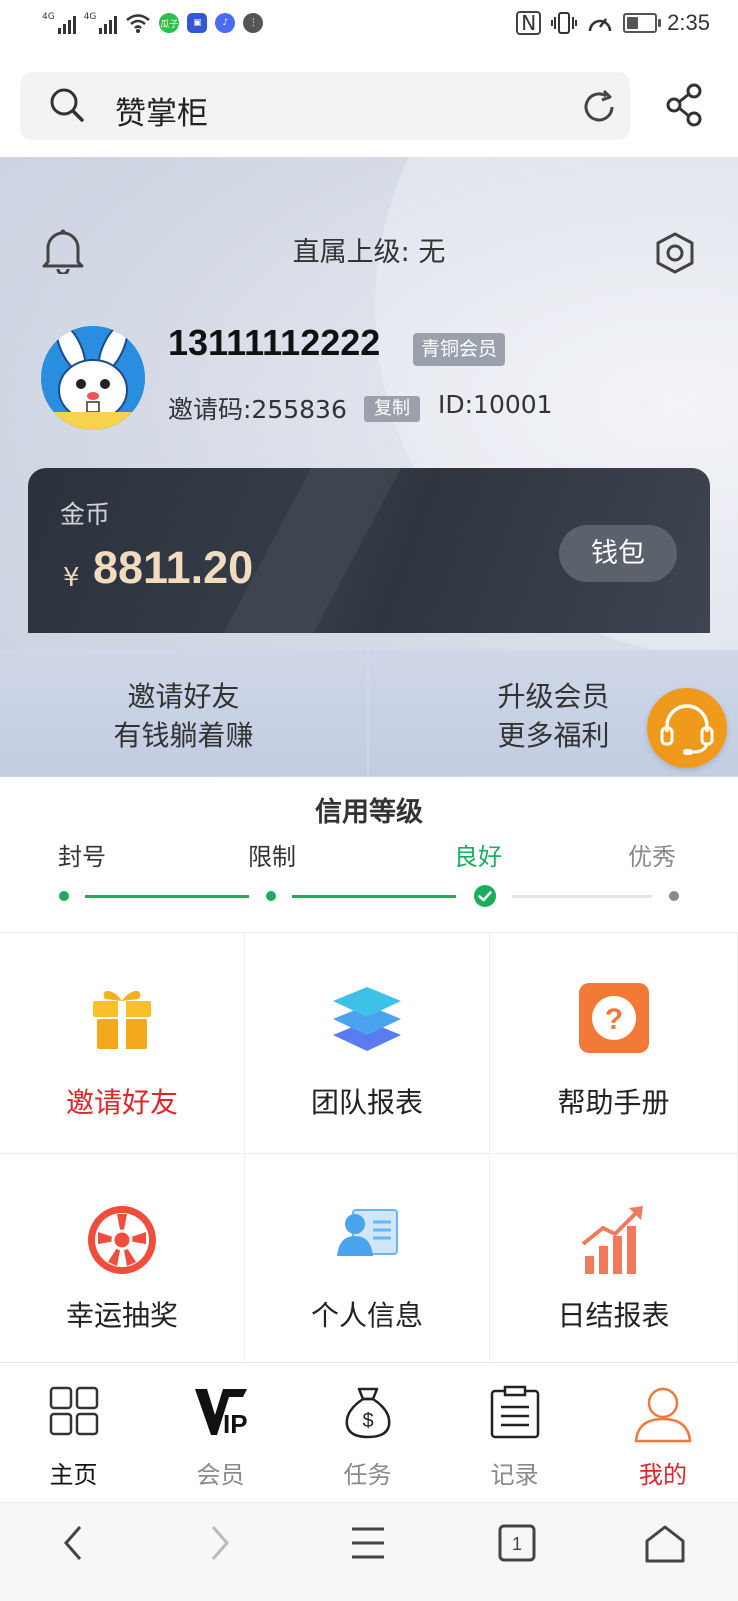 Image resolution: width=738 pixels, height=1601 pixels. Describe the element at coordinates (685, 105) in the screenshot. I see `share-icon` at that location.